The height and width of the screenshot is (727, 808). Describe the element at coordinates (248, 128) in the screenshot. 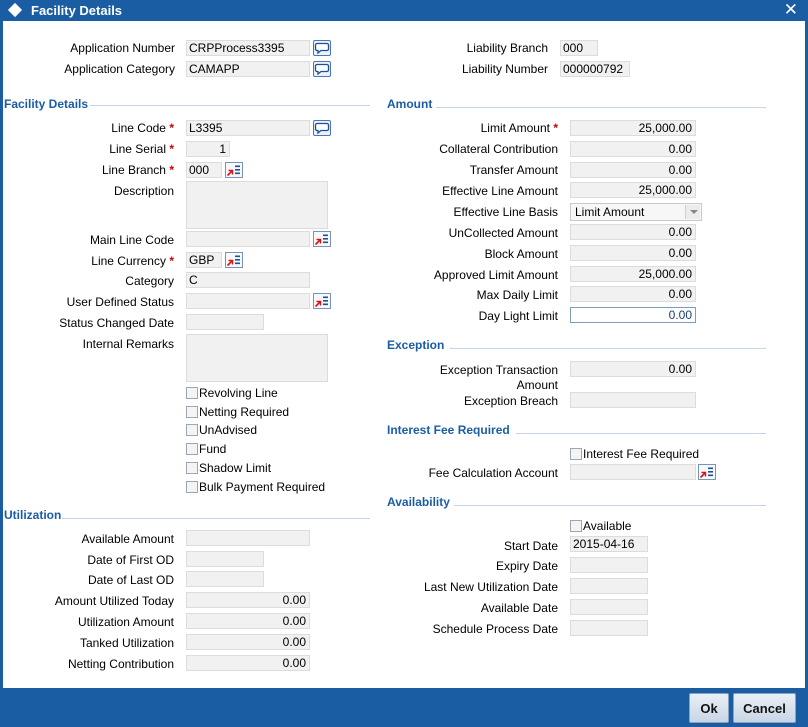

I see `line-code-field: L3395` at that location.